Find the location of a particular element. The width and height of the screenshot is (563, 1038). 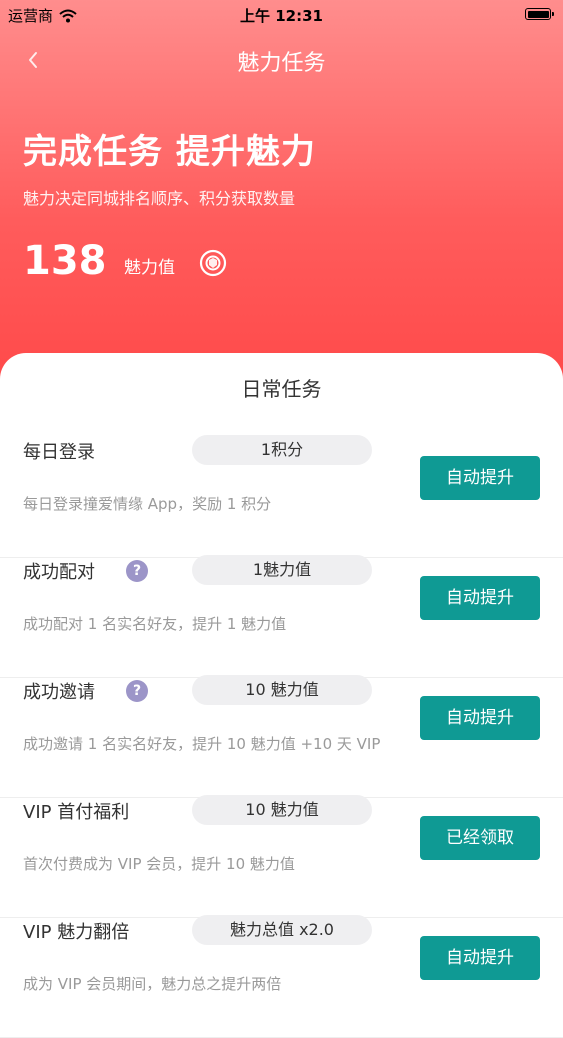

task-row: 每日登录 1积分每日登录撞爱情缘 App，奖励 1 积分 自动提升 is located at coordinates (281, 496).